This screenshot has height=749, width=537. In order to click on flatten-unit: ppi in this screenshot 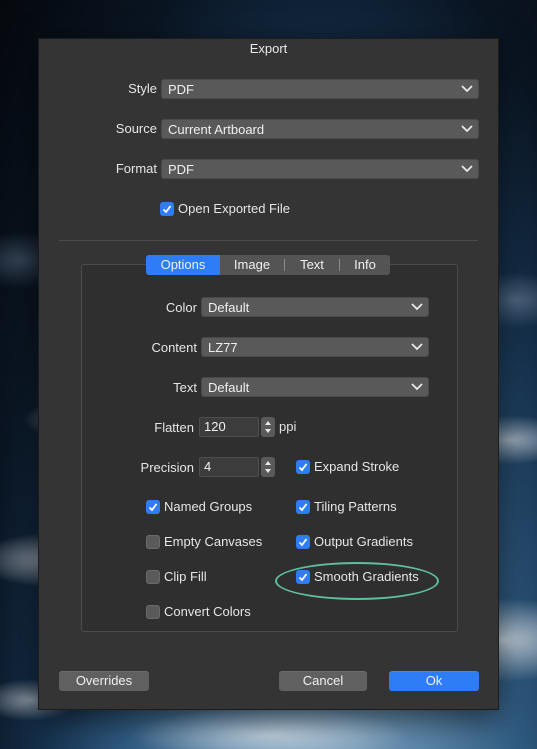, I will do `click(288, 426)`.